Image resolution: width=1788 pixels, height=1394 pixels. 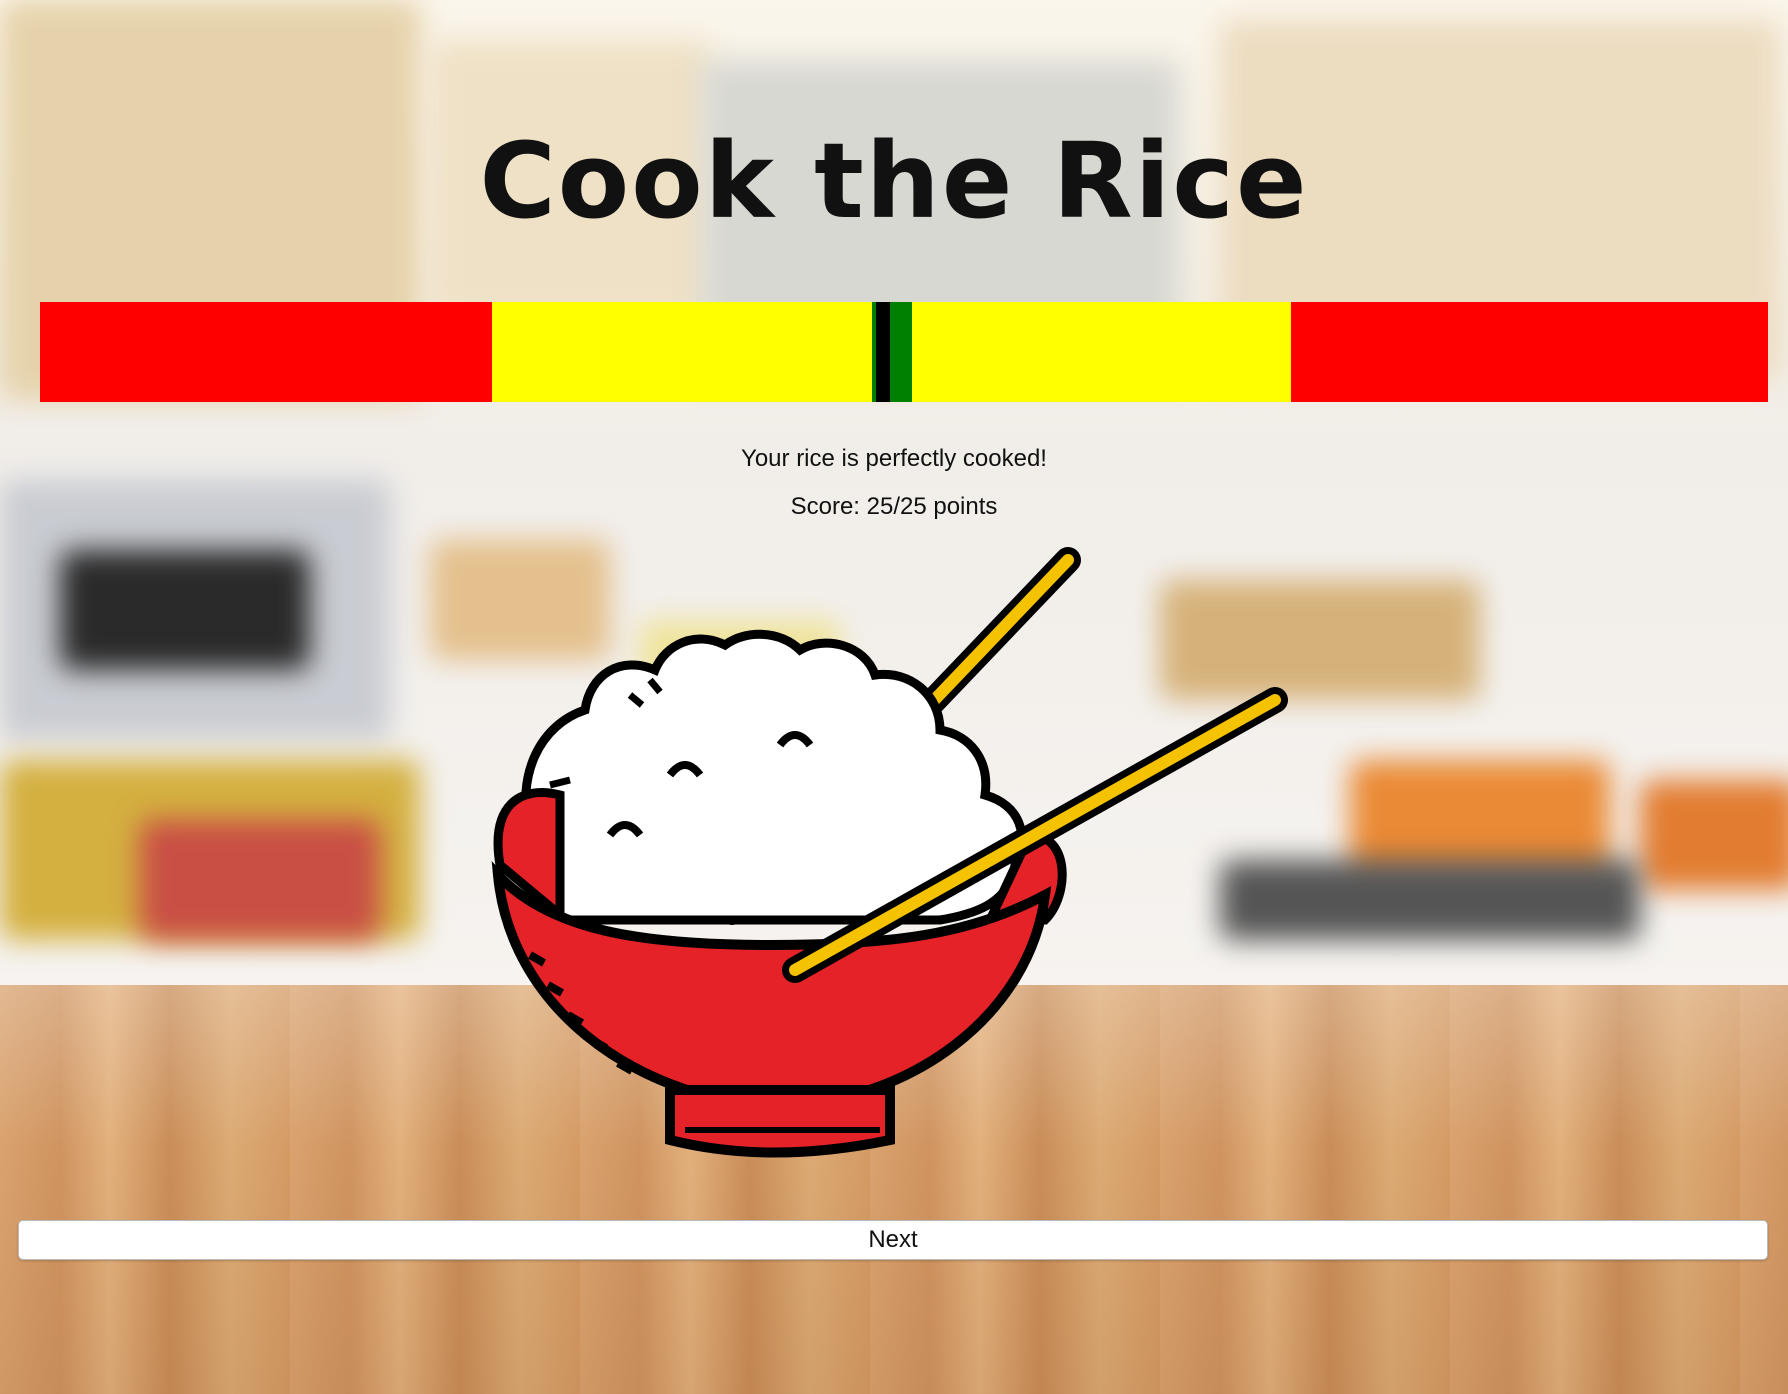 I want to click on score-text: Score: 25/25 points, so click(x=894, y=506).